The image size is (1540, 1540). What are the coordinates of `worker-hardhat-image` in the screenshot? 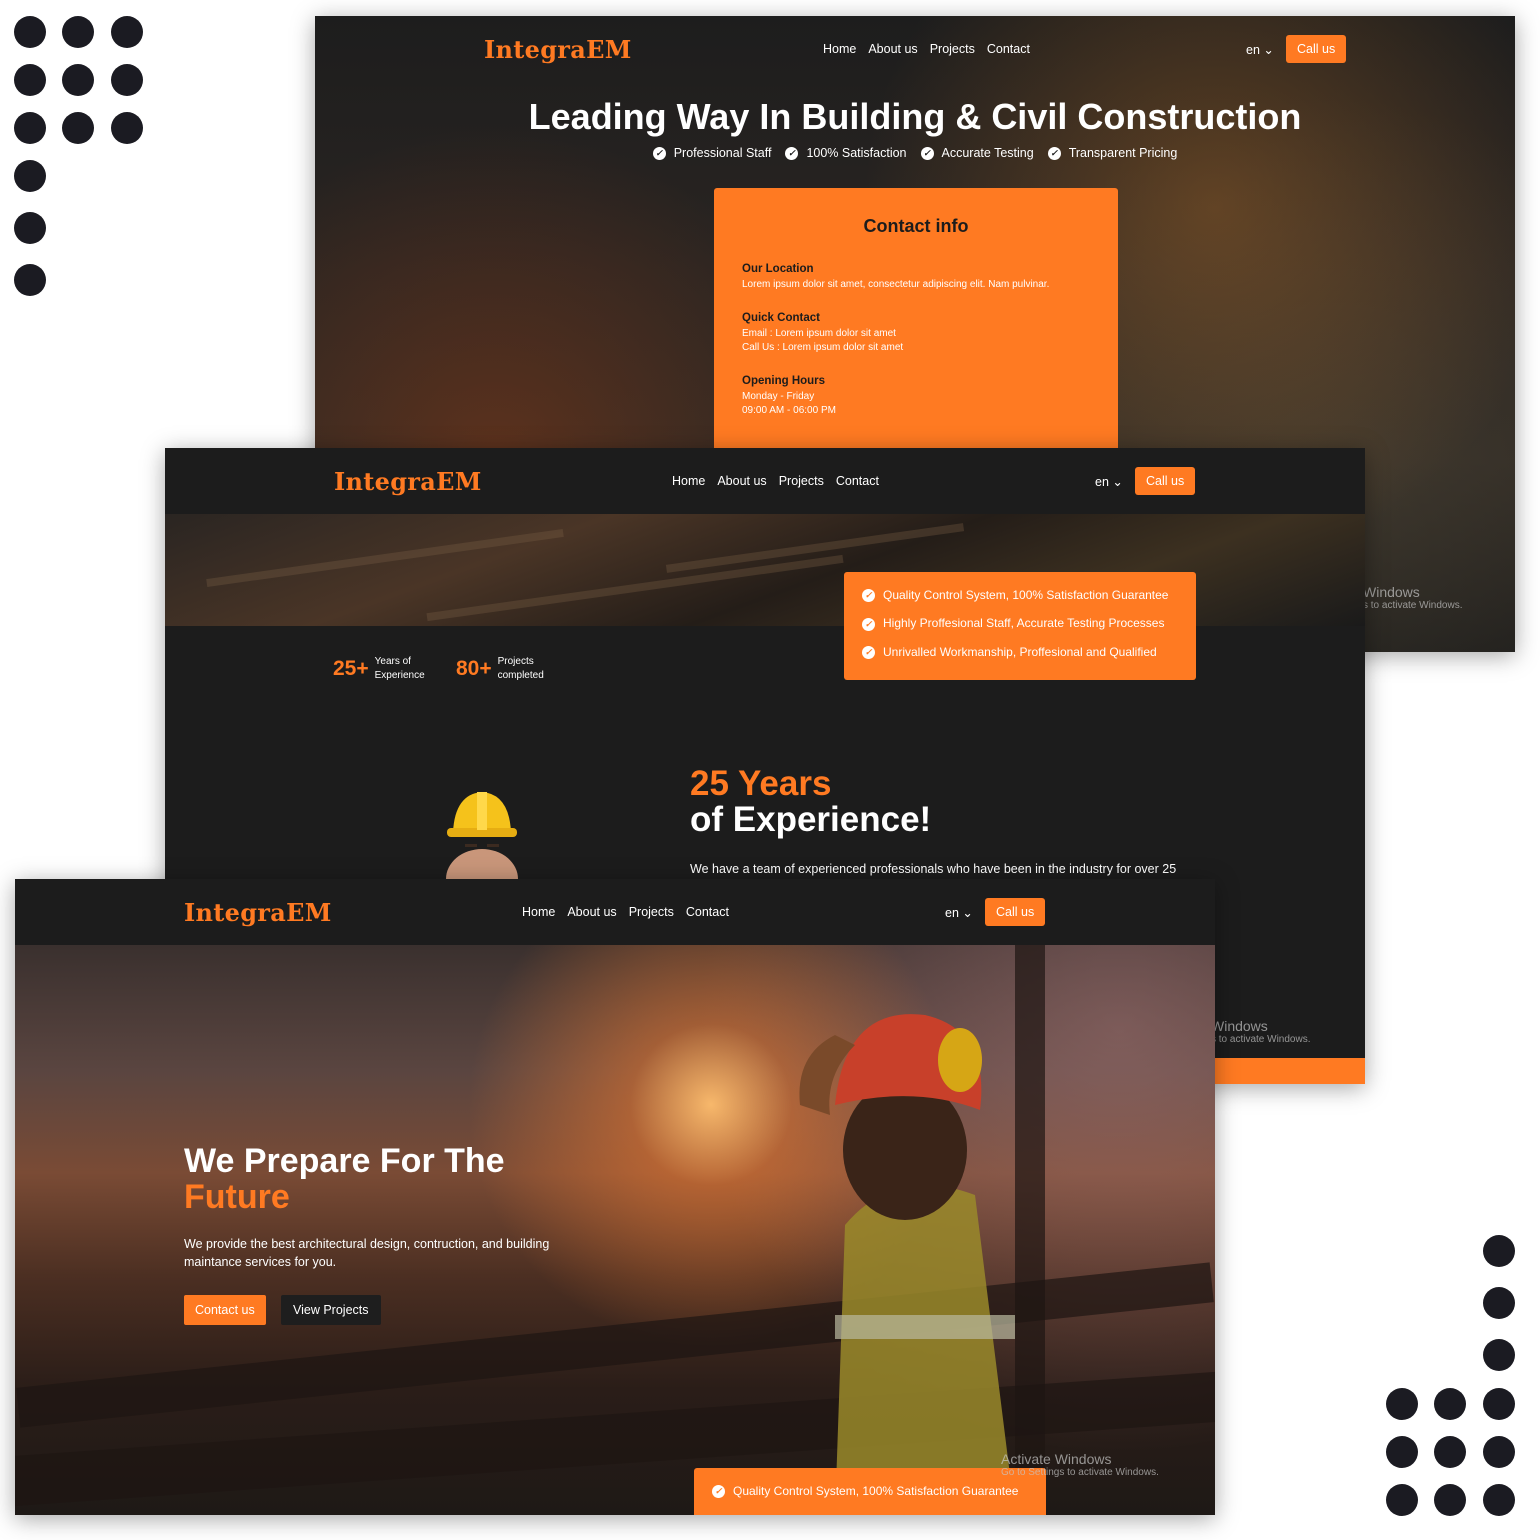 It's located at (482, 838).